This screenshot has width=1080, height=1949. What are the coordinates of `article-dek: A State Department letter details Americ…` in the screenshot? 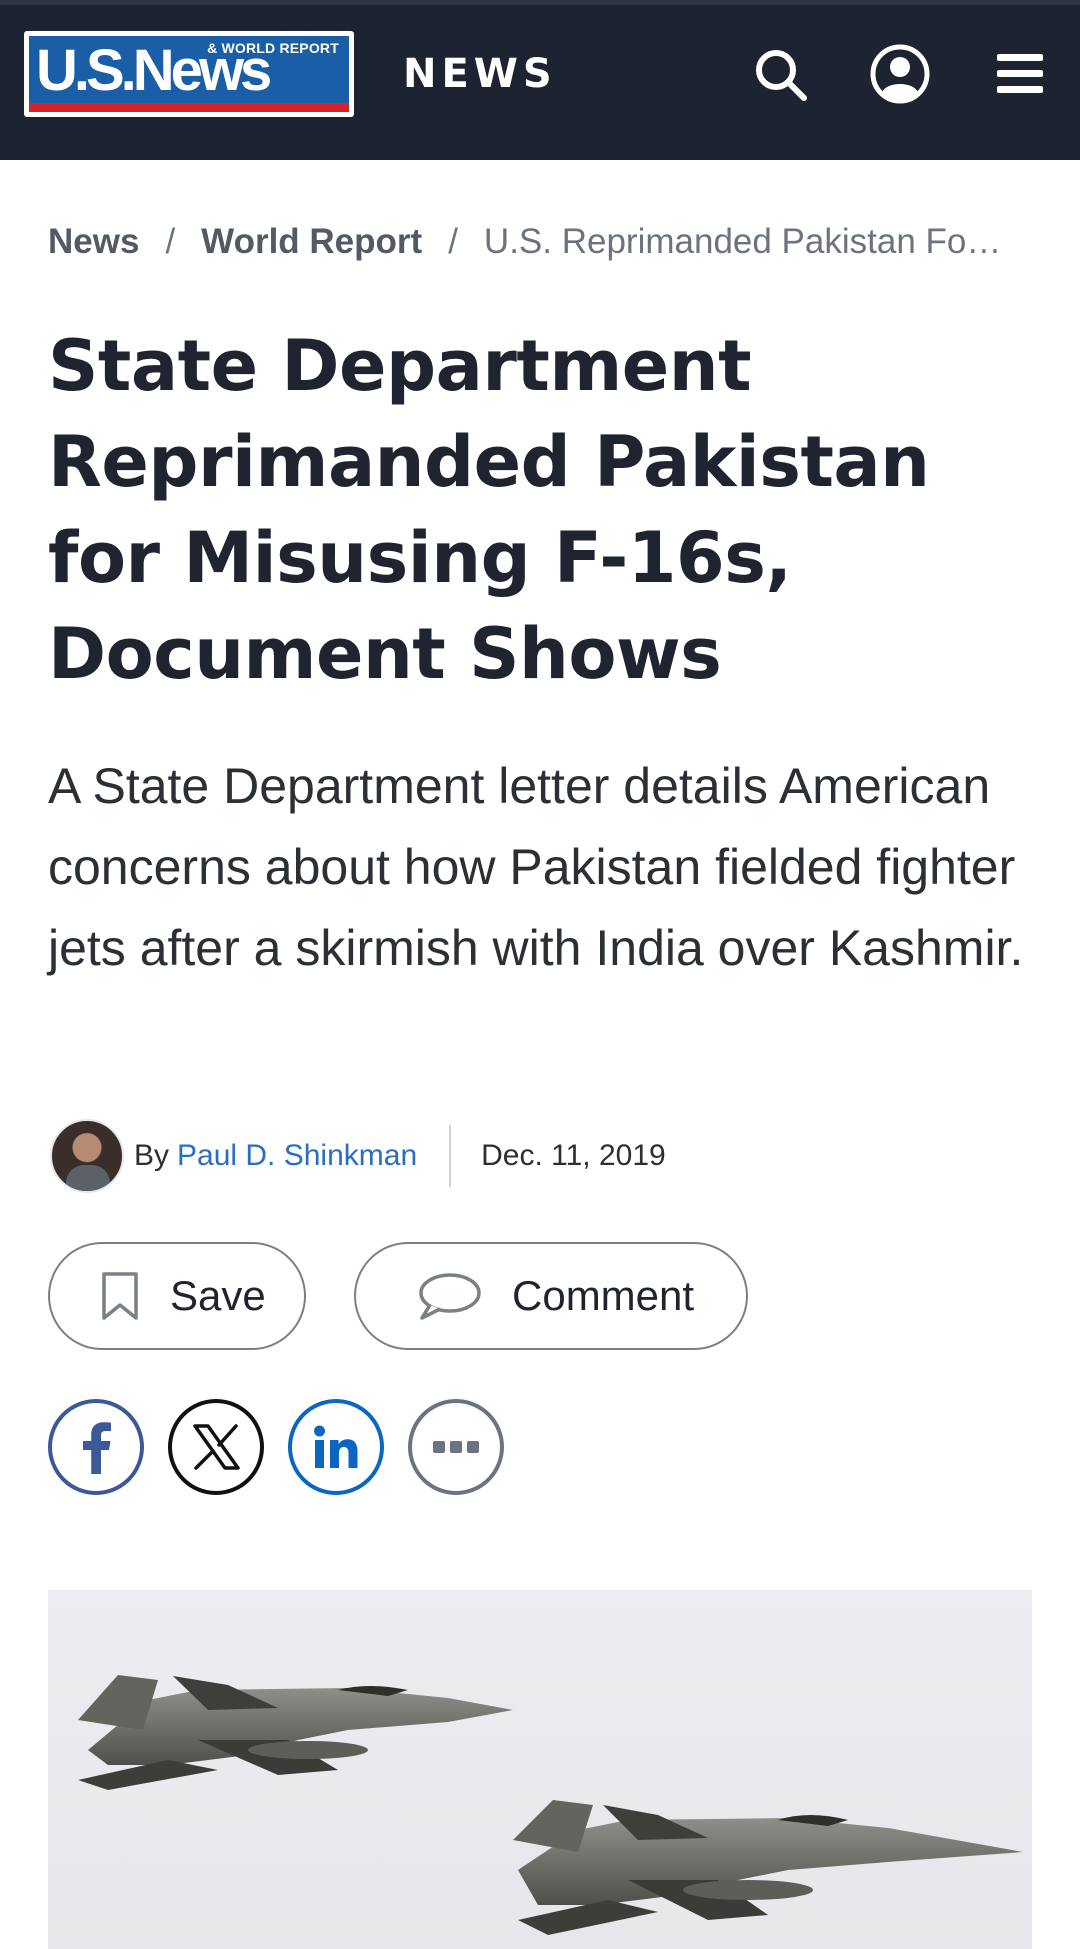 It's located at (536, 867).